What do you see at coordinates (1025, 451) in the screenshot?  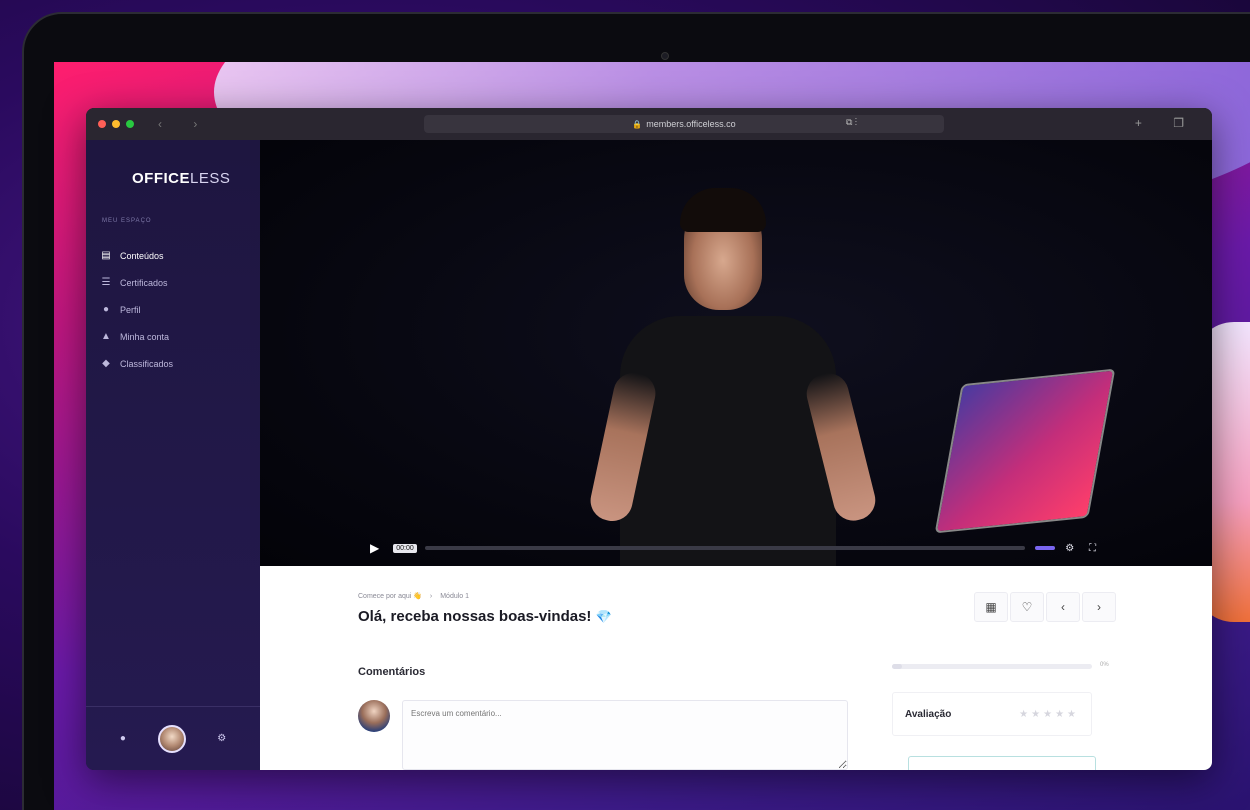 I see `laptop-prop-image` at bounding box center [1025, 451].